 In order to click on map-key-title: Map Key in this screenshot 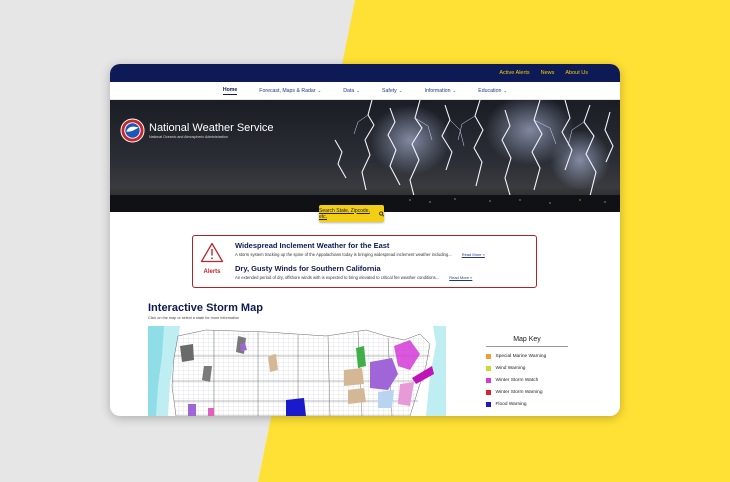, I will do `click(527, 341)`.